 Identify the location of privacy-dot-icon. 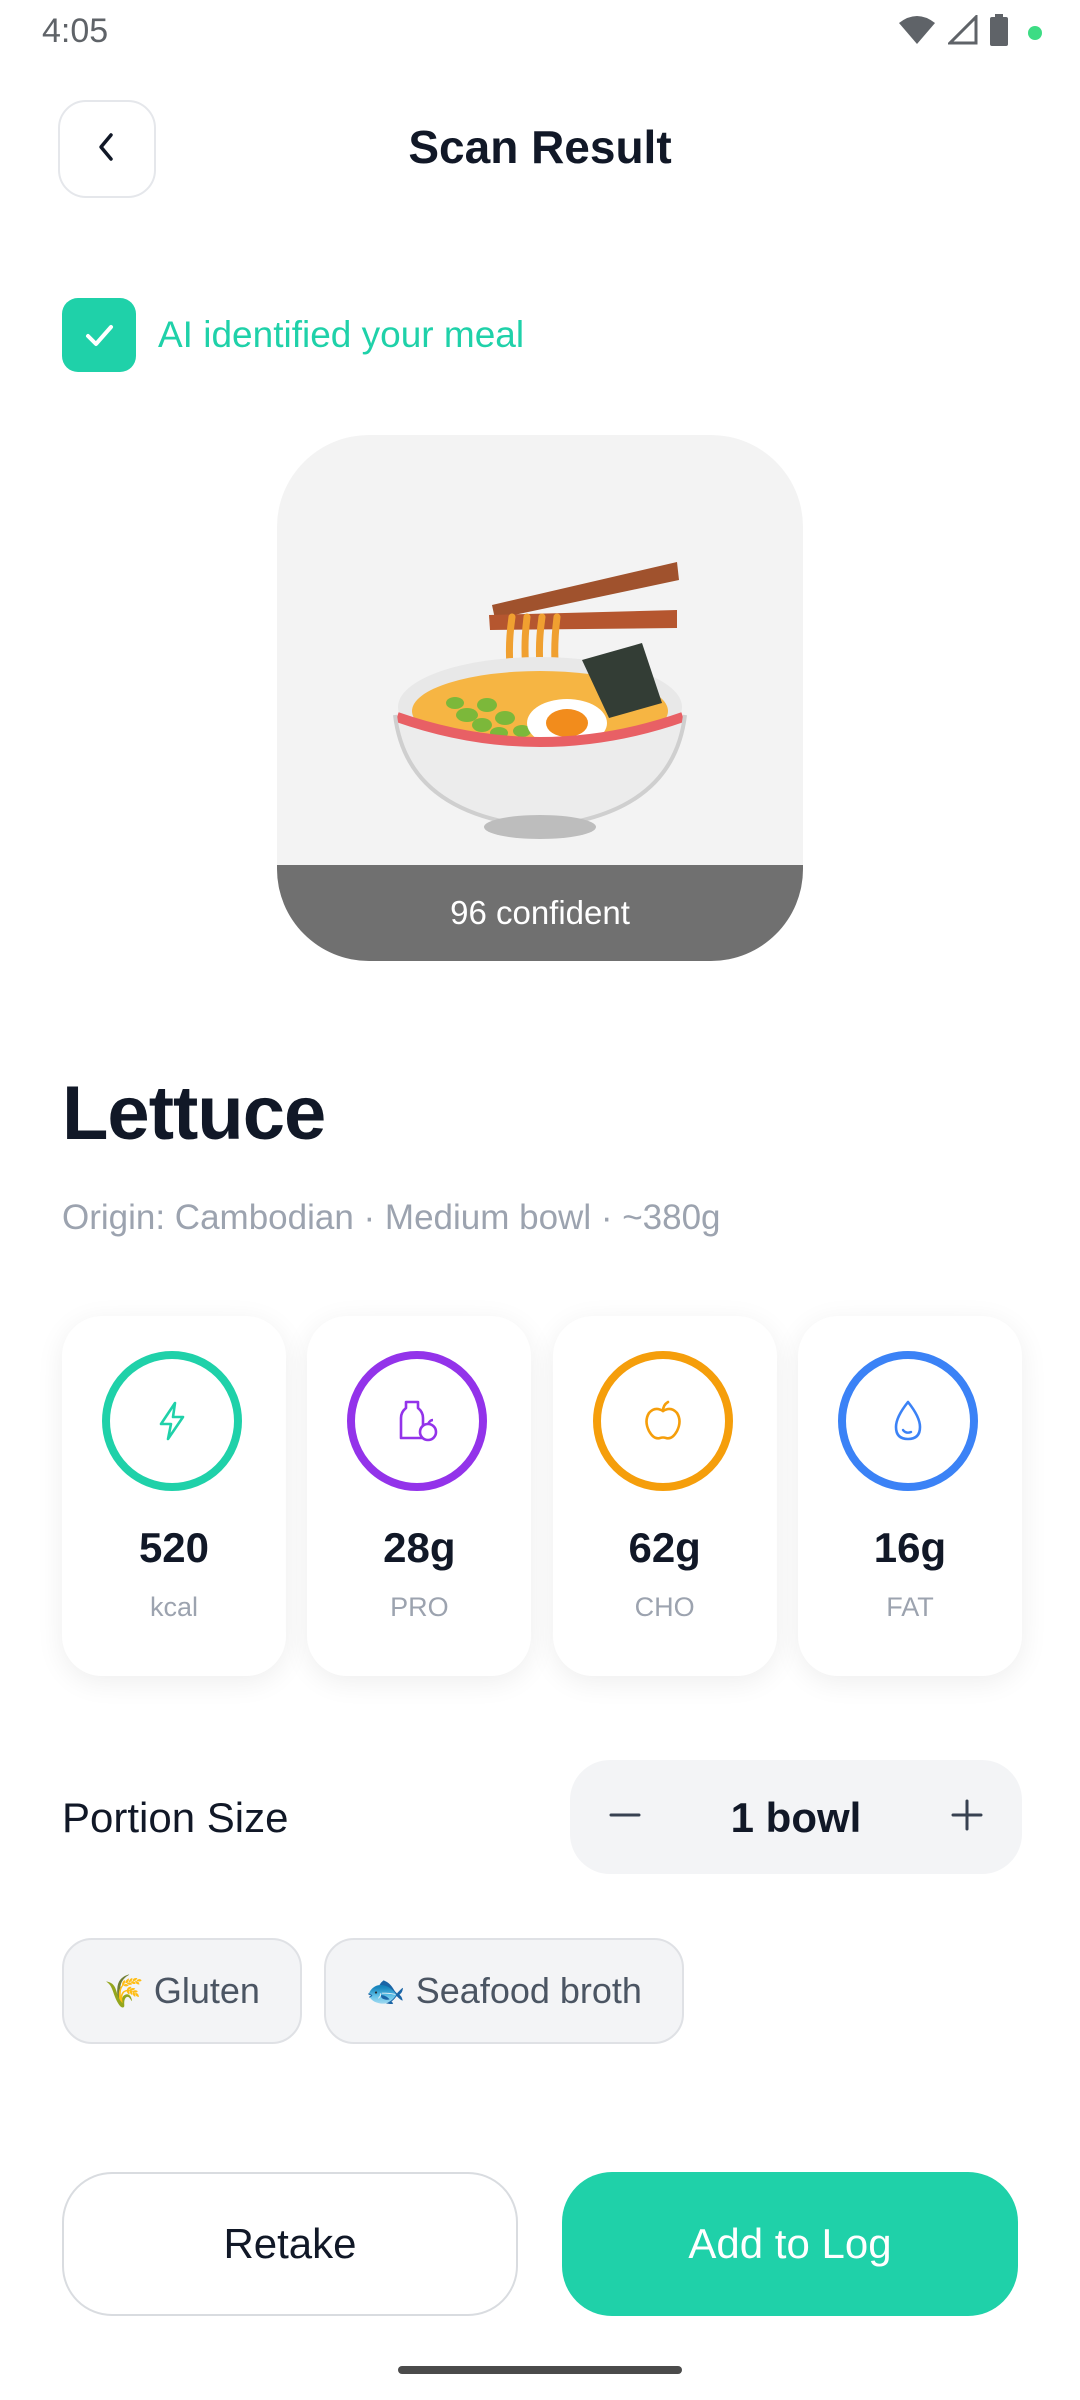
(1035, 32).